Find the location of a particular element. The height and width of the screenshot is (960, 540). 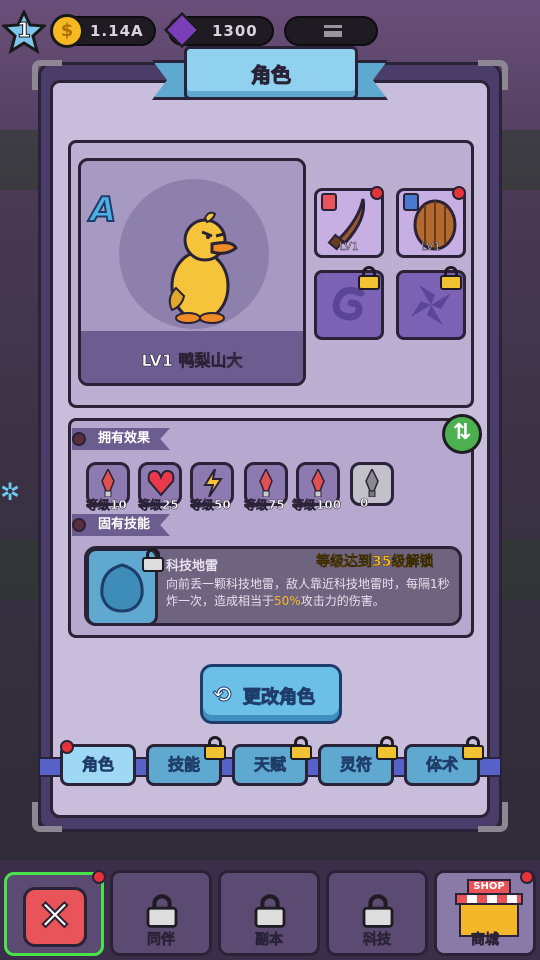

tab-notification-dot is located at coordinates (67, 747).